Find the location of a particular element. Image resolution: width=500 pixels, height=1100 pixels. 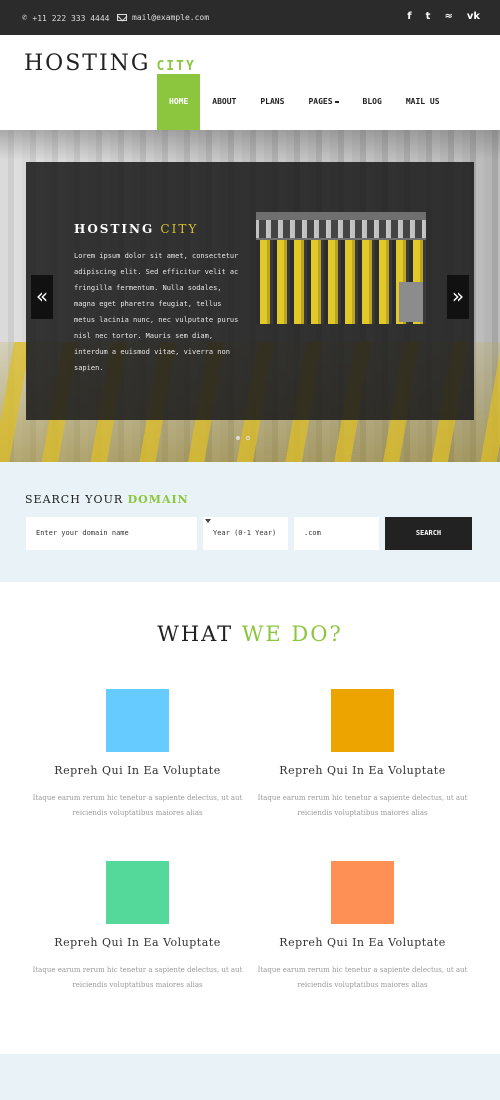

social-links: f t ≈ vk is located at coordinates (443, 17).